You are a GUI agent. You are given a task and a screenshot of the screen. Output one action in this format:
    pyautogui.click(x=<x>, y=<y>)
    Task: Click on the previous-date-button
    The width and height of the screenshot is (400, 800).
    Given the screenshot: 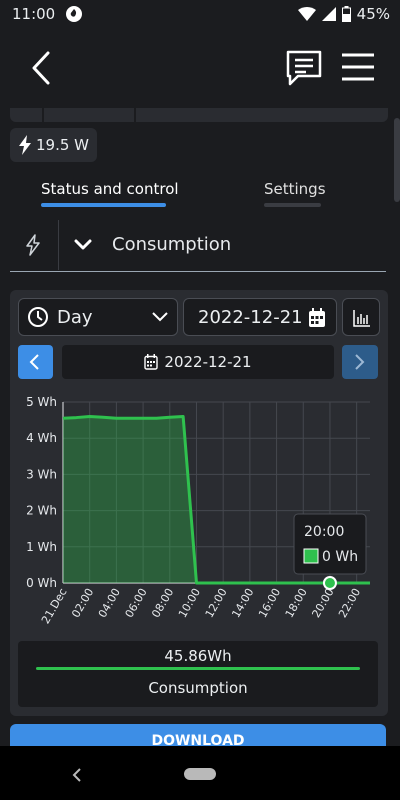 What is the action you would take?
    pyautogui.click(x=35, y=362)
    